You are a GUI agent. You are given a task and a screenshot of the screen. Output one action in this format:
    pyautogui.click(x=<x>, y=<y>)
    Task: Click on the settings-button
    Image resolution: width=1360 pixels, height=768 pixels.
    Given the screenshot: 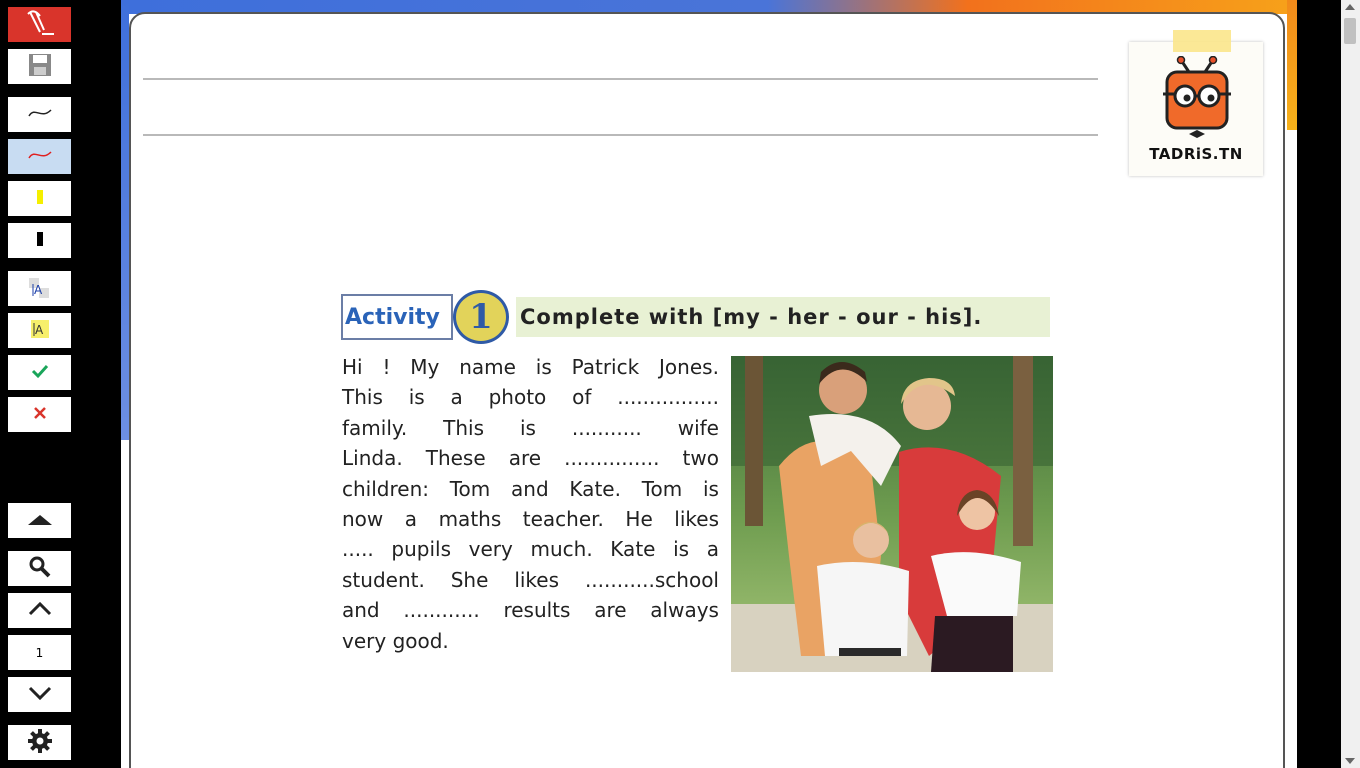 What is the action you would take?
    pyautogui.click(x=39, y=742)
    